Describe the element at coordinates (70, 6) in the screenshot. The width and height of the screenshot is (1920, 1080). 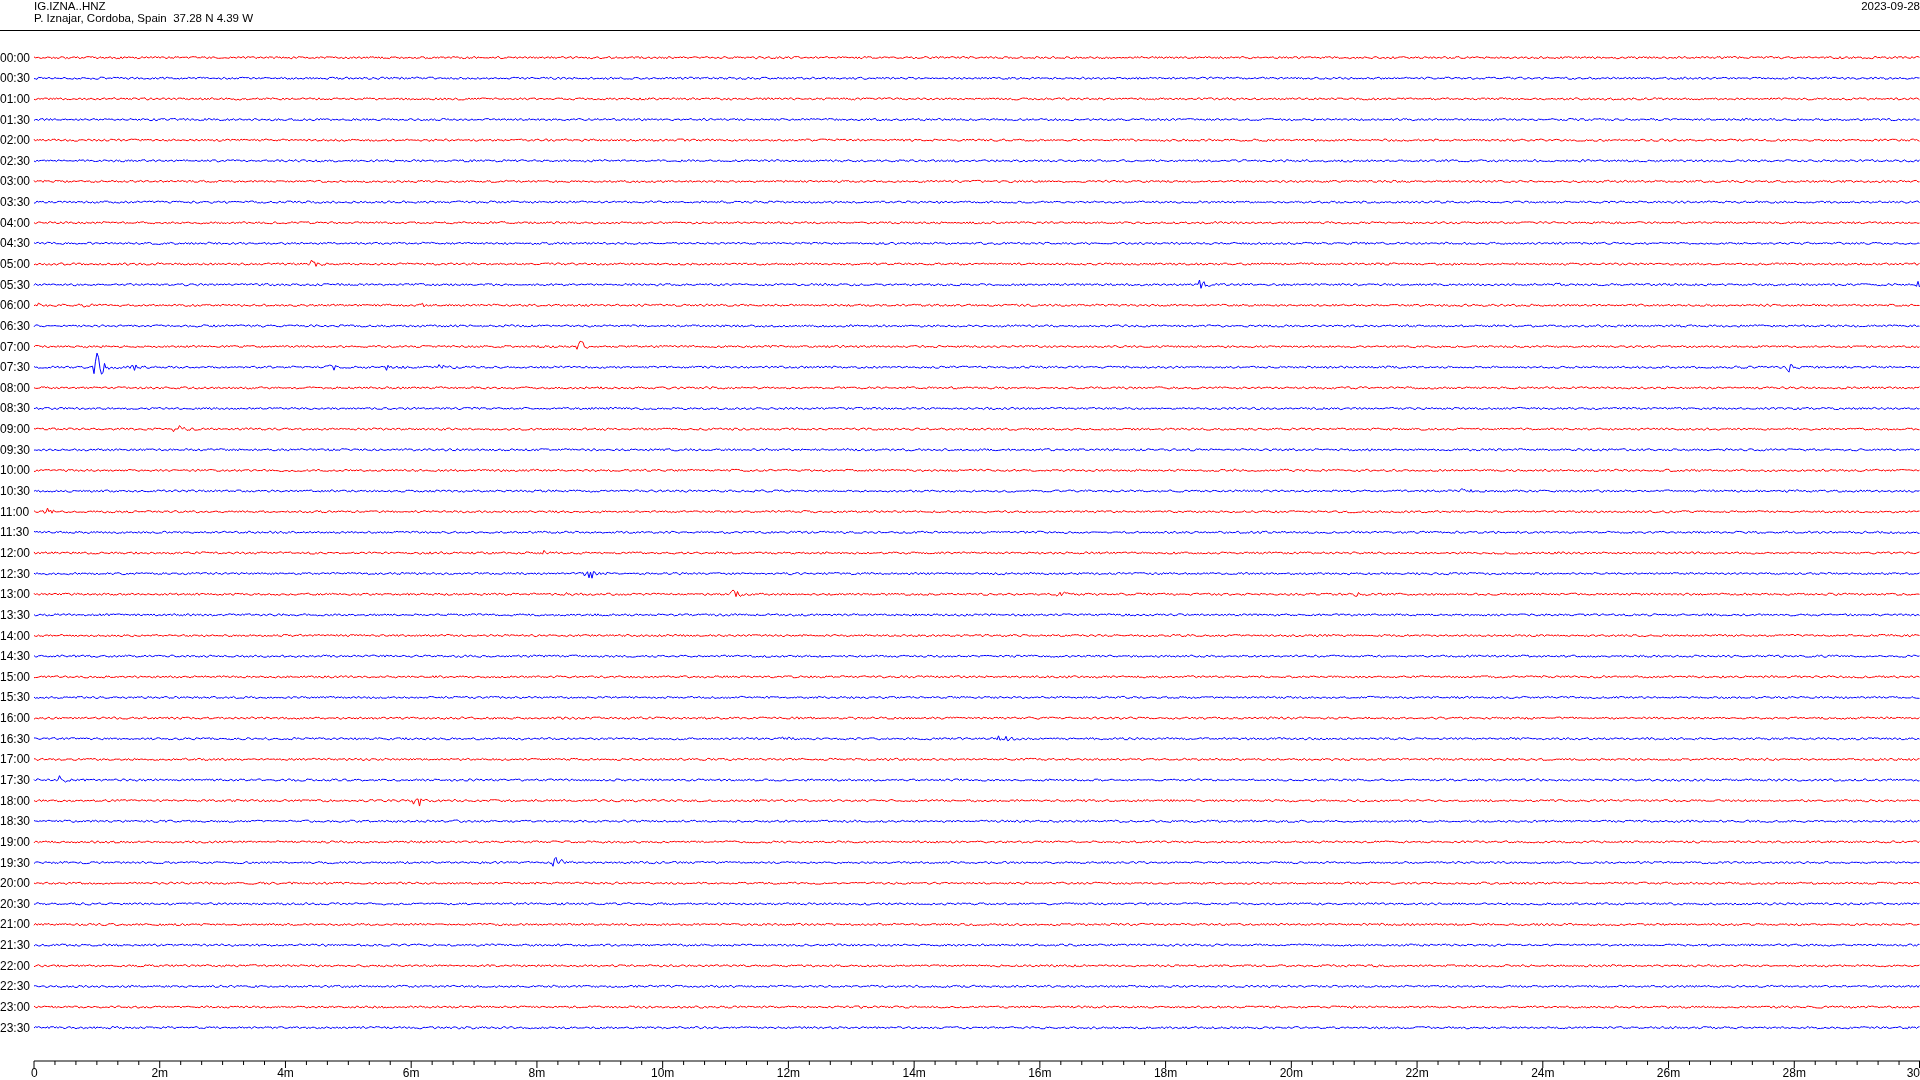
I see `station-code: IG.IZNA..HNZ` at that location.